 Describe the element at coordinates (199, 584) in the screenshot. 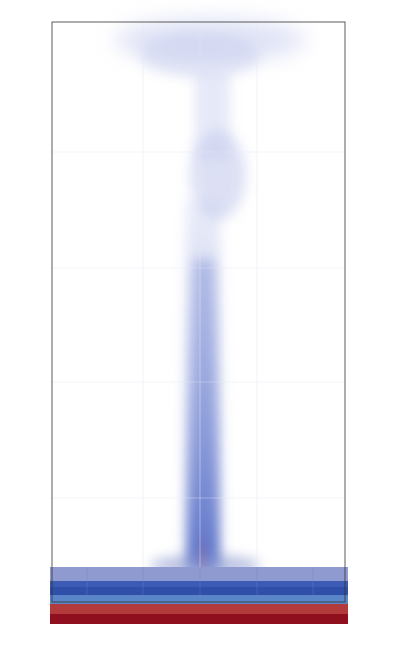

I see `layer-mid-blue` at that location.